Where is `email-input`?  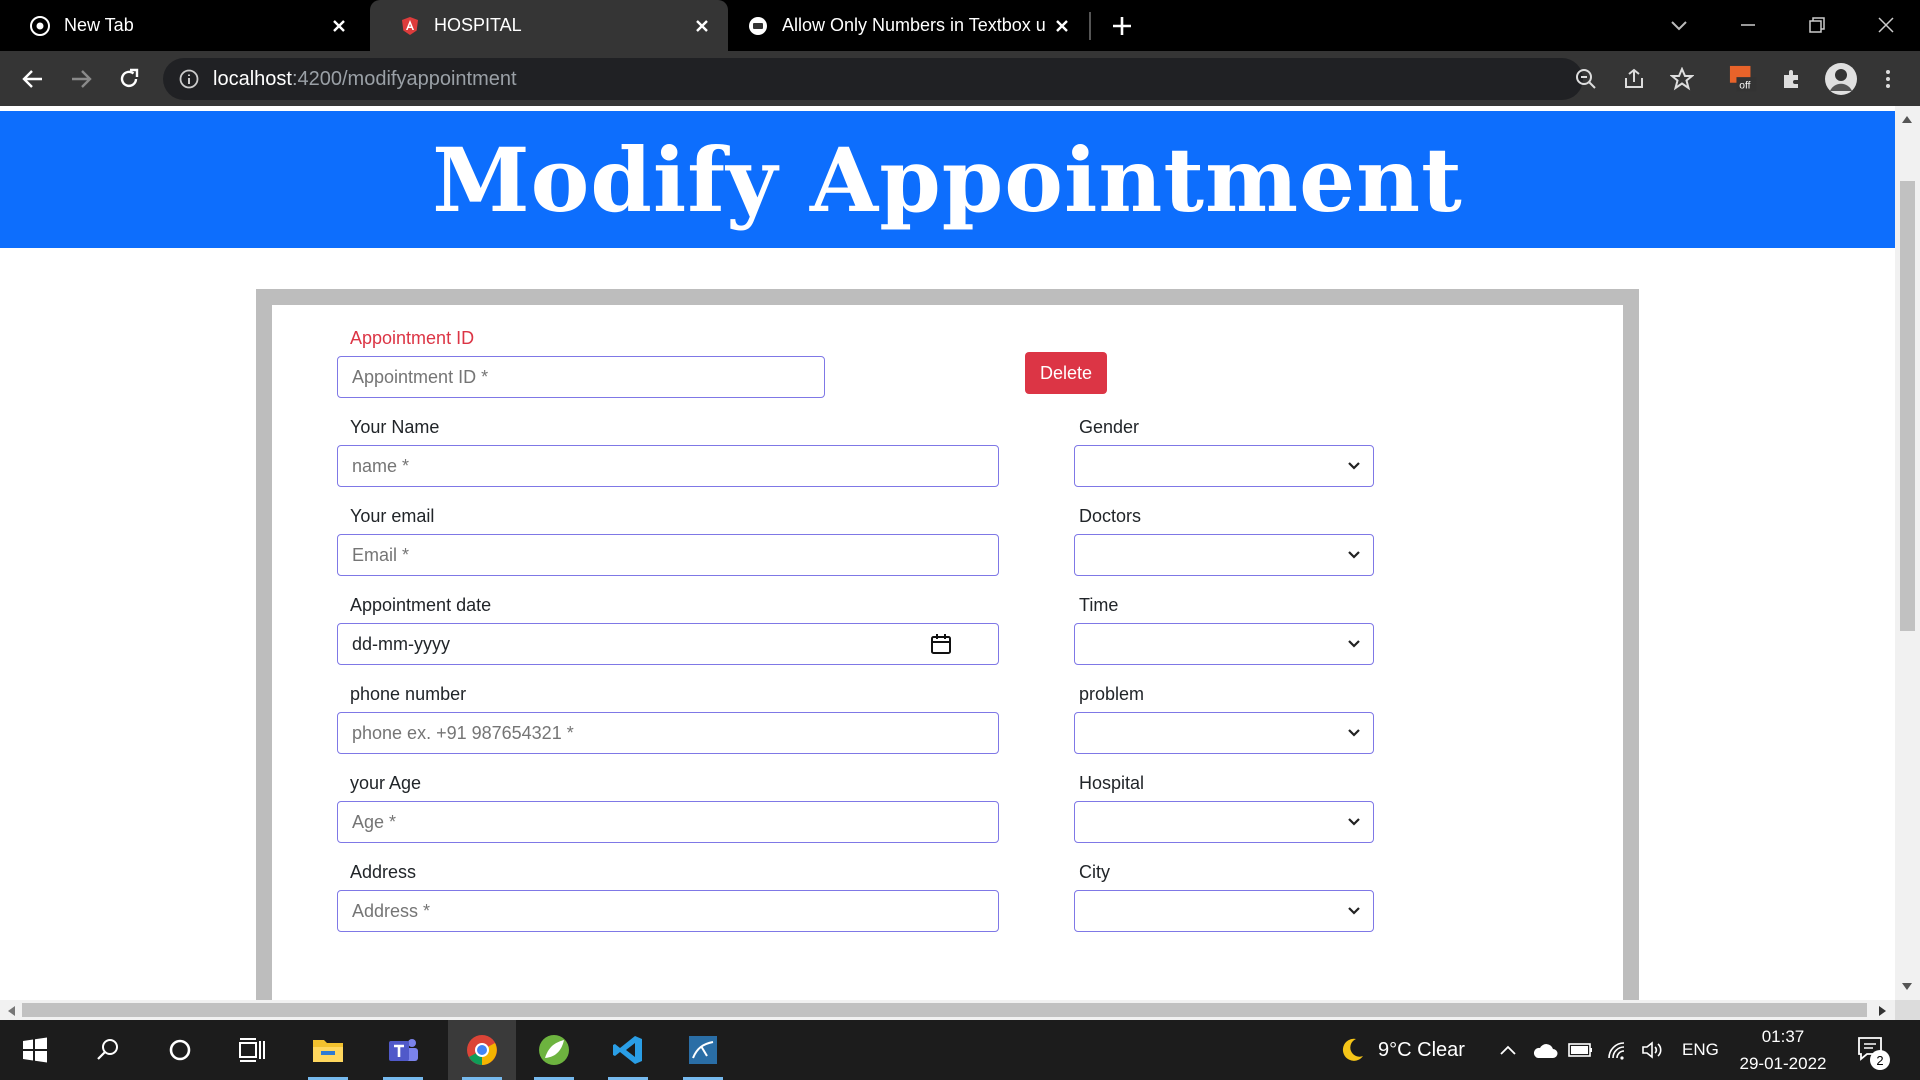
email-input is located at coordinates (668, 555).